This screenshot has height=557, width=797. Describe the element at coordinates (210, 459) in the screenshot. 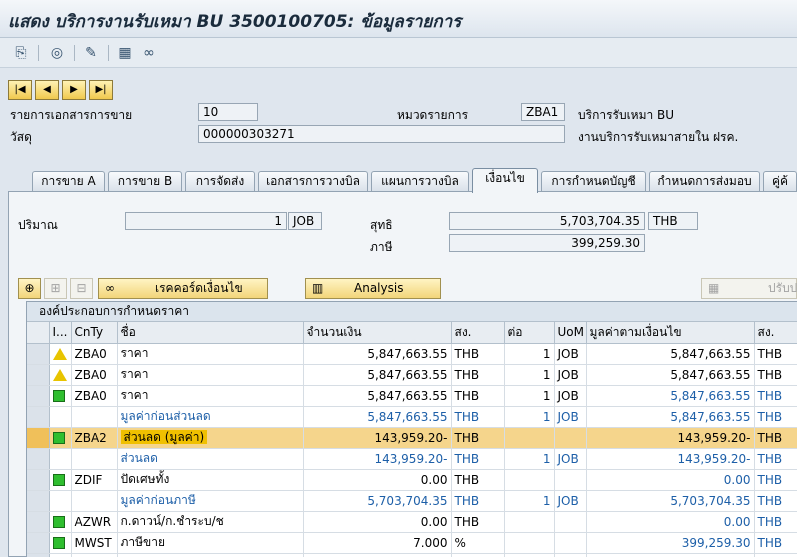

I see `name-cell: ส่วนลด` at that location.